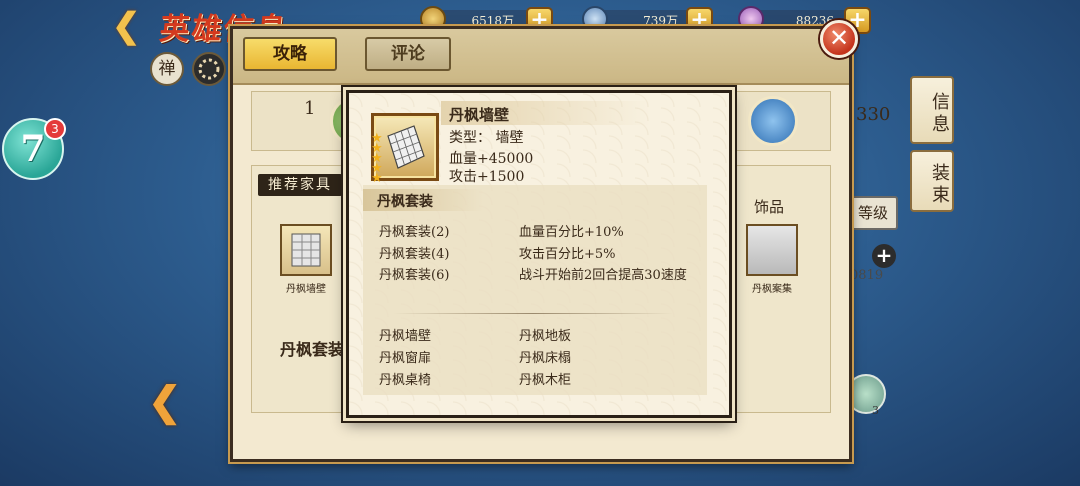 The width and height of the screenshot is (1080, 486). What do you see at coordinates (932, 110) in the screenshot?
I see `tab-info: 信息` at bounding box center [932, 110].